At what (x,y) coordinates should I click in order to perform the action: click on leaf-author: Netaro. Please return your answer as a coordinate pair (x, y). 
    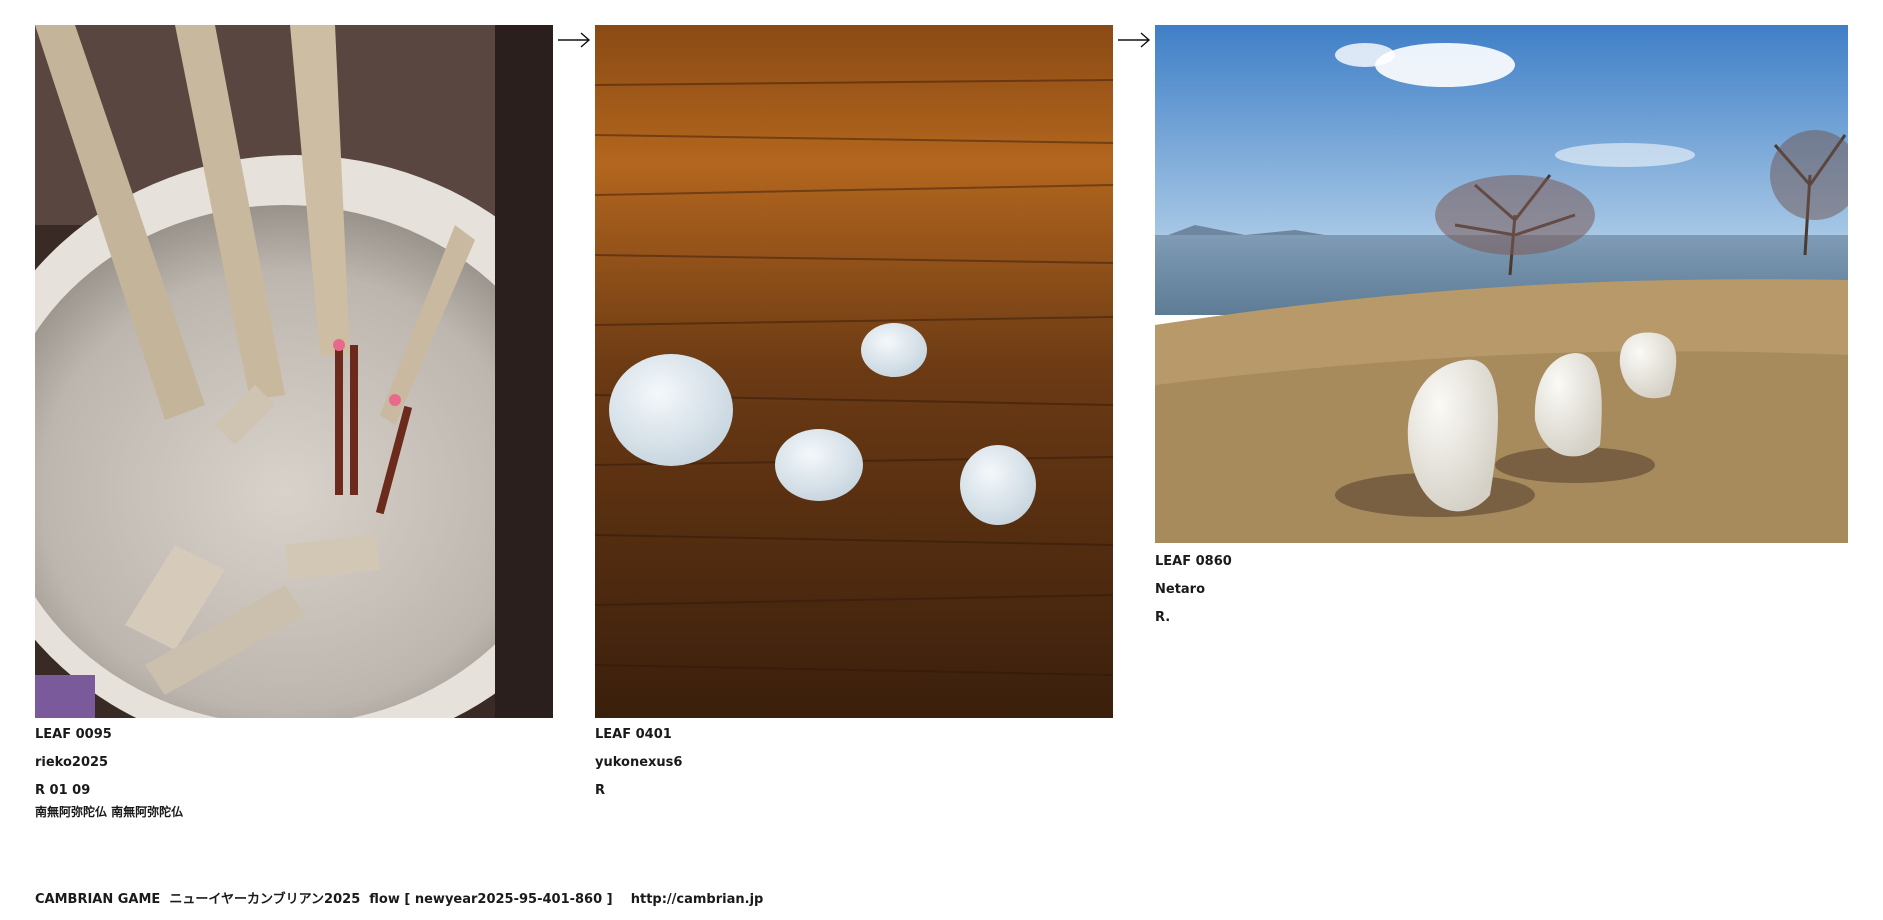
    Looking at the image, I should click on (1180, 590).